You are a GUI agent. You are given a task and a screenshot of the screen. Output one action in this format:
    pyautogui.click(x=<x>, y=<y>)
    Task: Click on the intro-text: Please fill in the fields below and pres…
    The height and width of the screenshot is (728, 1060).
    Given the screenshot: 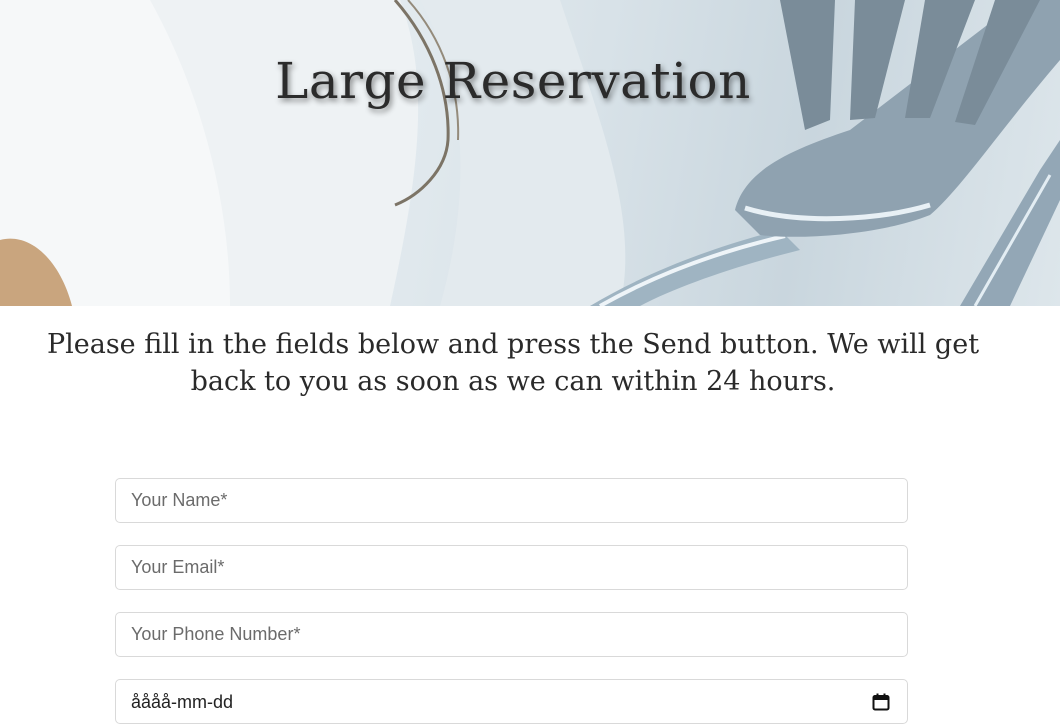 What is the action you would take?
    pyautogui.click(x=513, y=363)
    